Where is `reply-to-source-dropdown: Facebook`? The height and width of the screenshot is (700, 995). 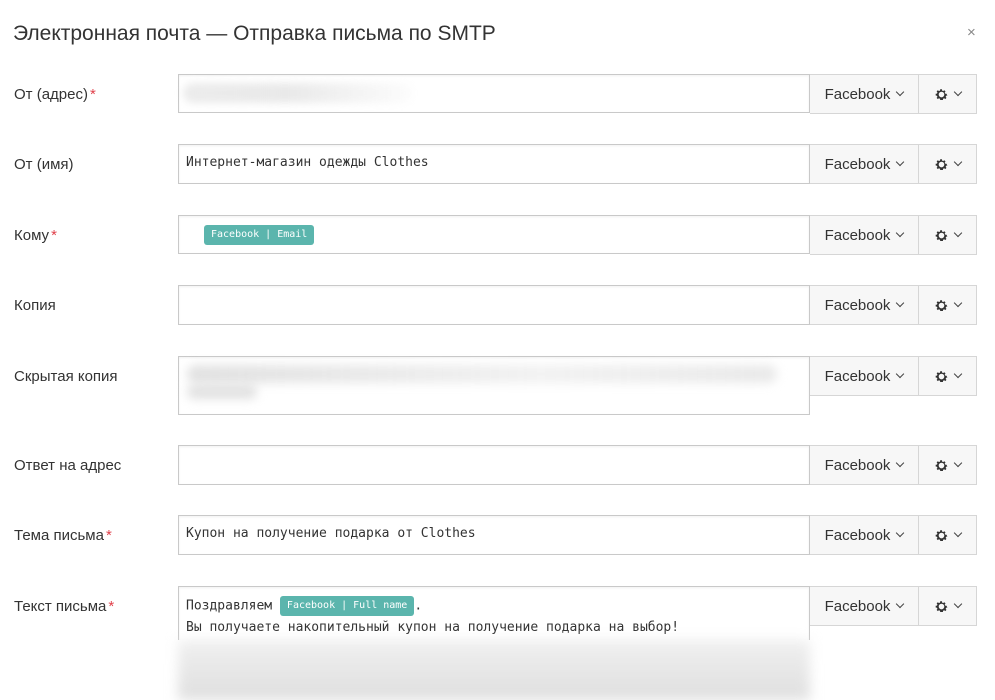 reply-to-source-dropdown: Facebook is located at coordinates (864, 465).